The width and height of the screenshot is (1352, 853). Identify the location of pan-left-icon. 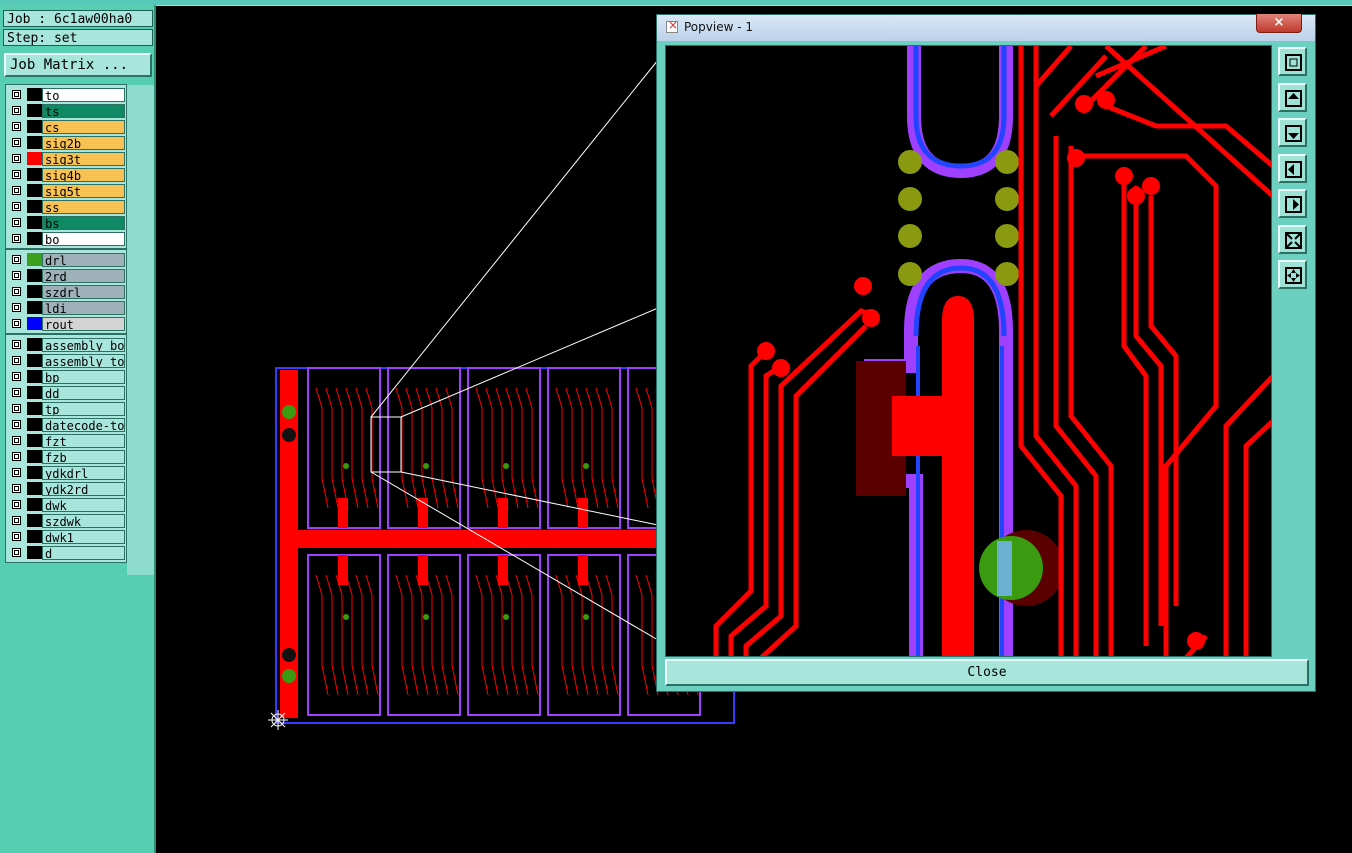
(1292, 168).